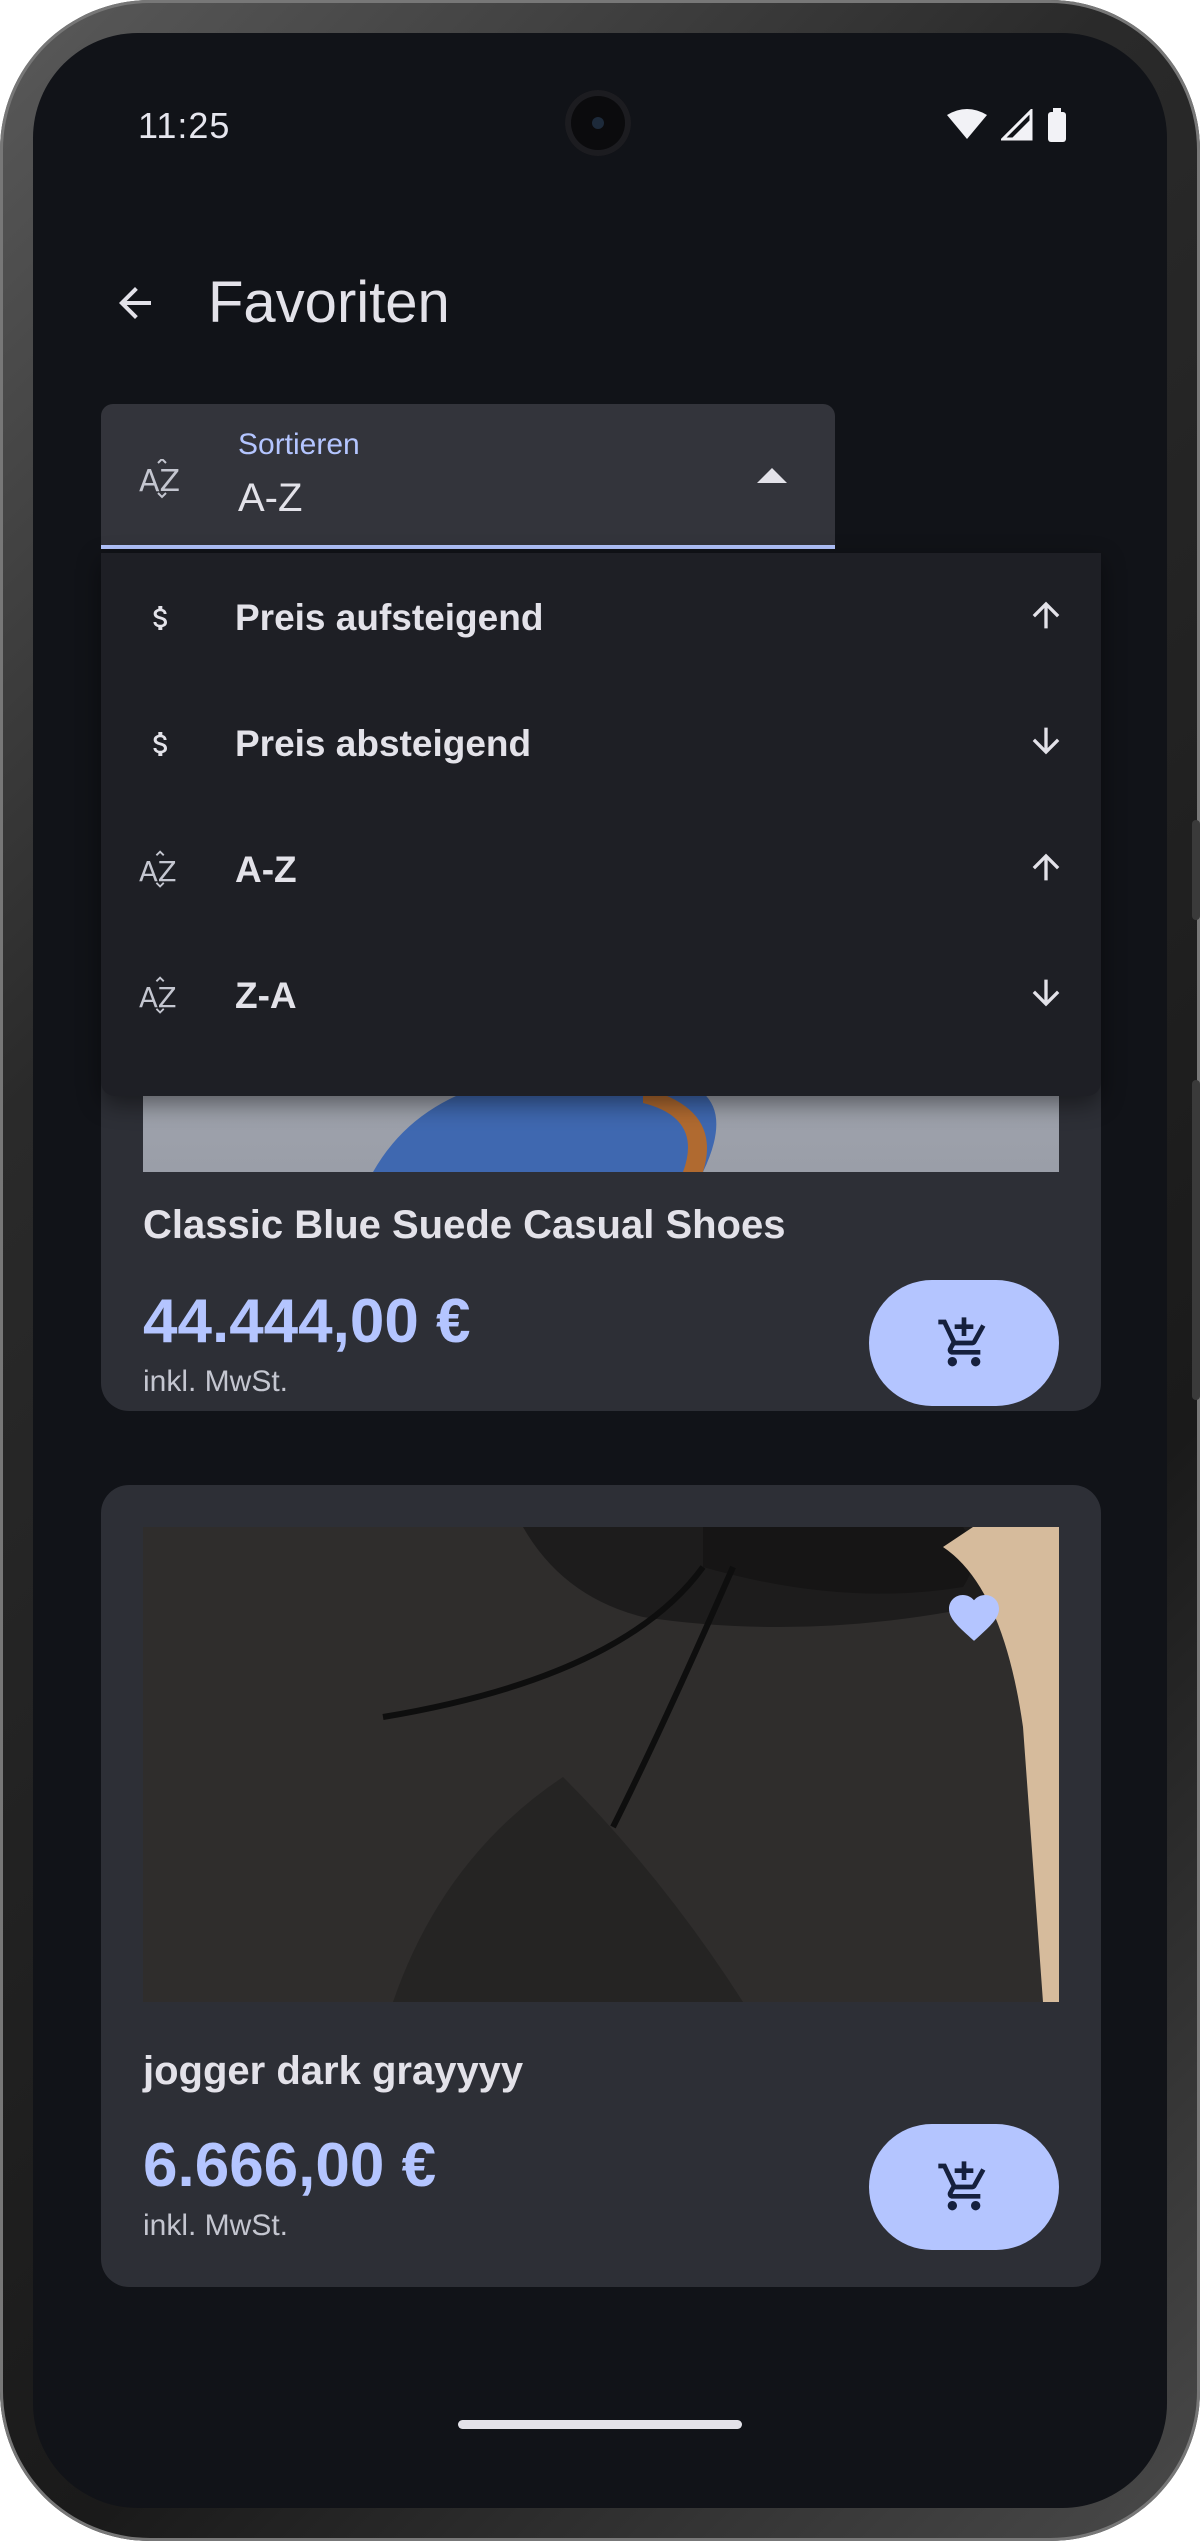 The height and width of the screenshot is (2541, 1200). I want to click on status-icons, so click(1007, 125).